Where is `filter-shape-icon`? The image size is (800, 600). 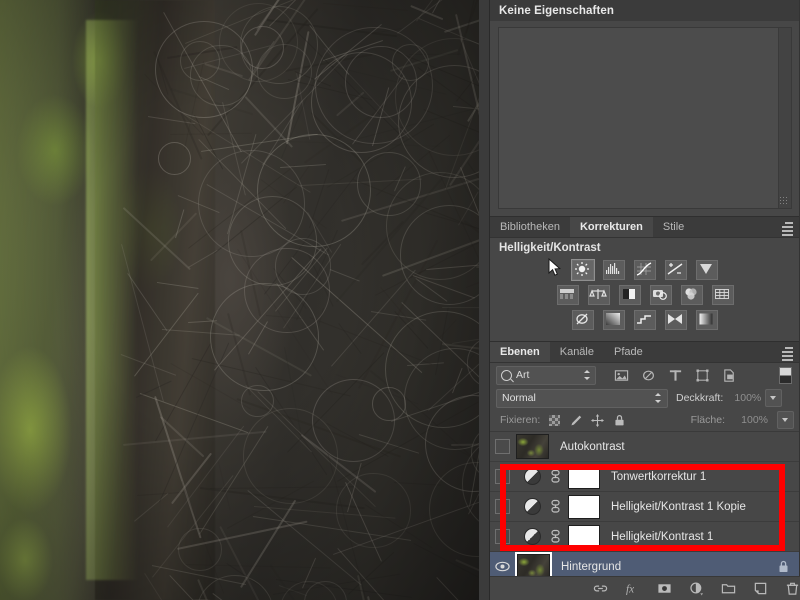 filter-shape-icon is located at coordinates (702, 375).